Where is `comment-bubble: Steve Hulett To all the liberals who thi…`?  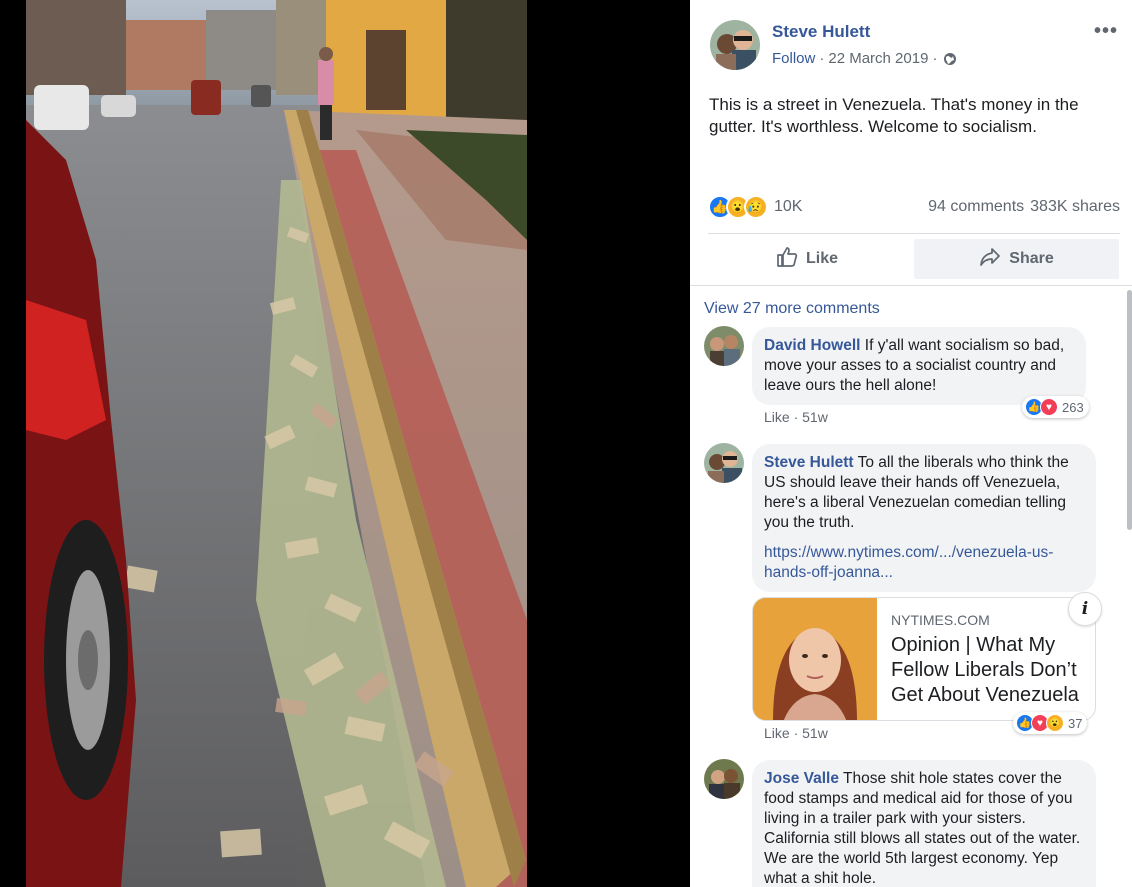 comment-bubble: Steve Hulett To all the liberals who thi… is located at coordinates (924, 518).